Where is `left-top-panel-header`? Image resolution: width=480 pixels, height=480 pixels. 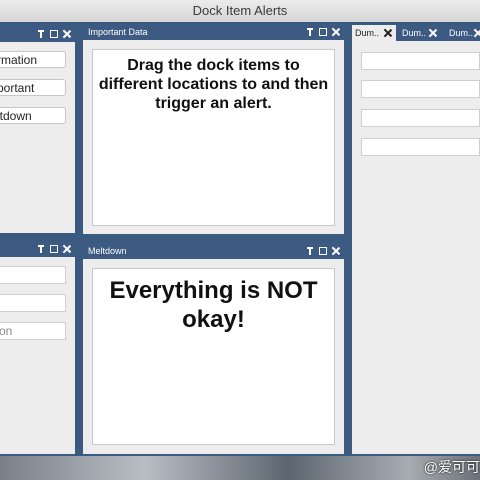
left-top-panel-header is located at coordinates (37, 34).